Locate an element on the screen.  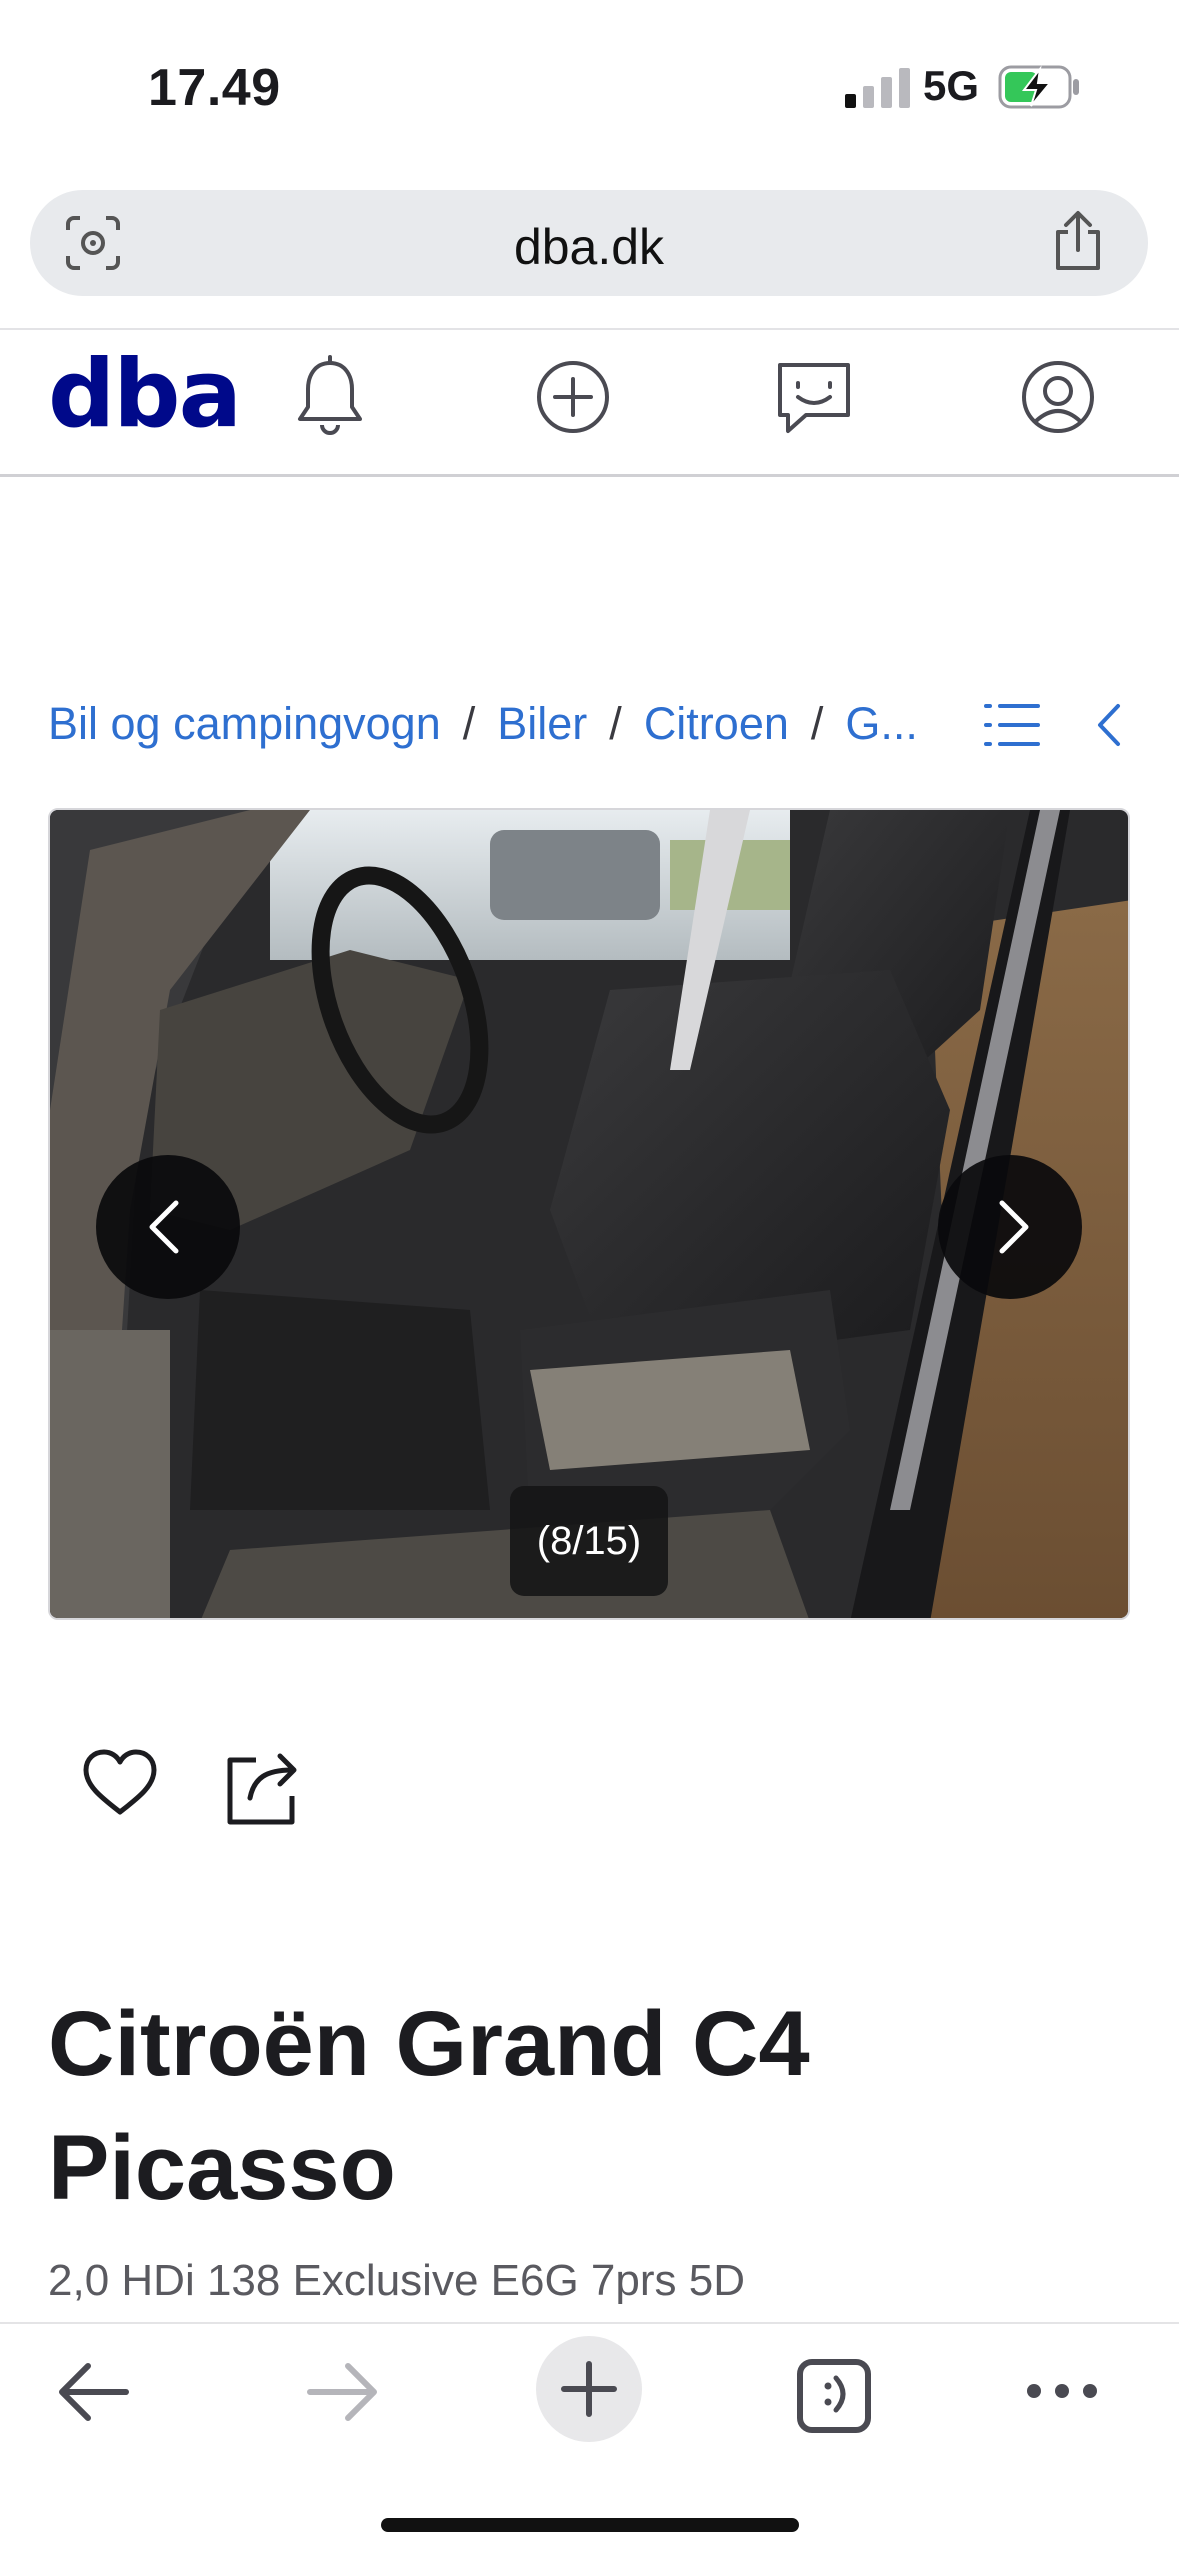
plus-icon is located at coordinates (589, 2389).